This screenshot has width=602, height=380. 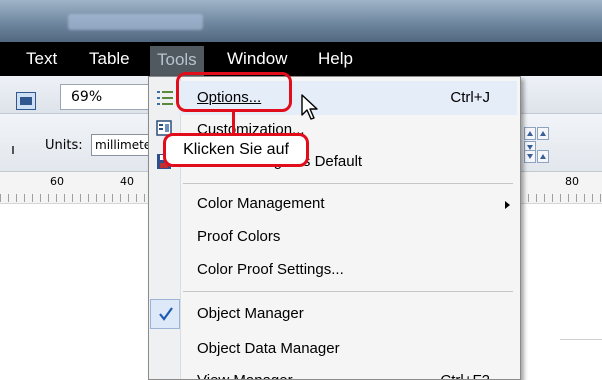 What do you see at coordinates (334, 237) in the screenshot?
I see `menu-item-proof-colors: Proof Colors` at bounding box center [334, 237].